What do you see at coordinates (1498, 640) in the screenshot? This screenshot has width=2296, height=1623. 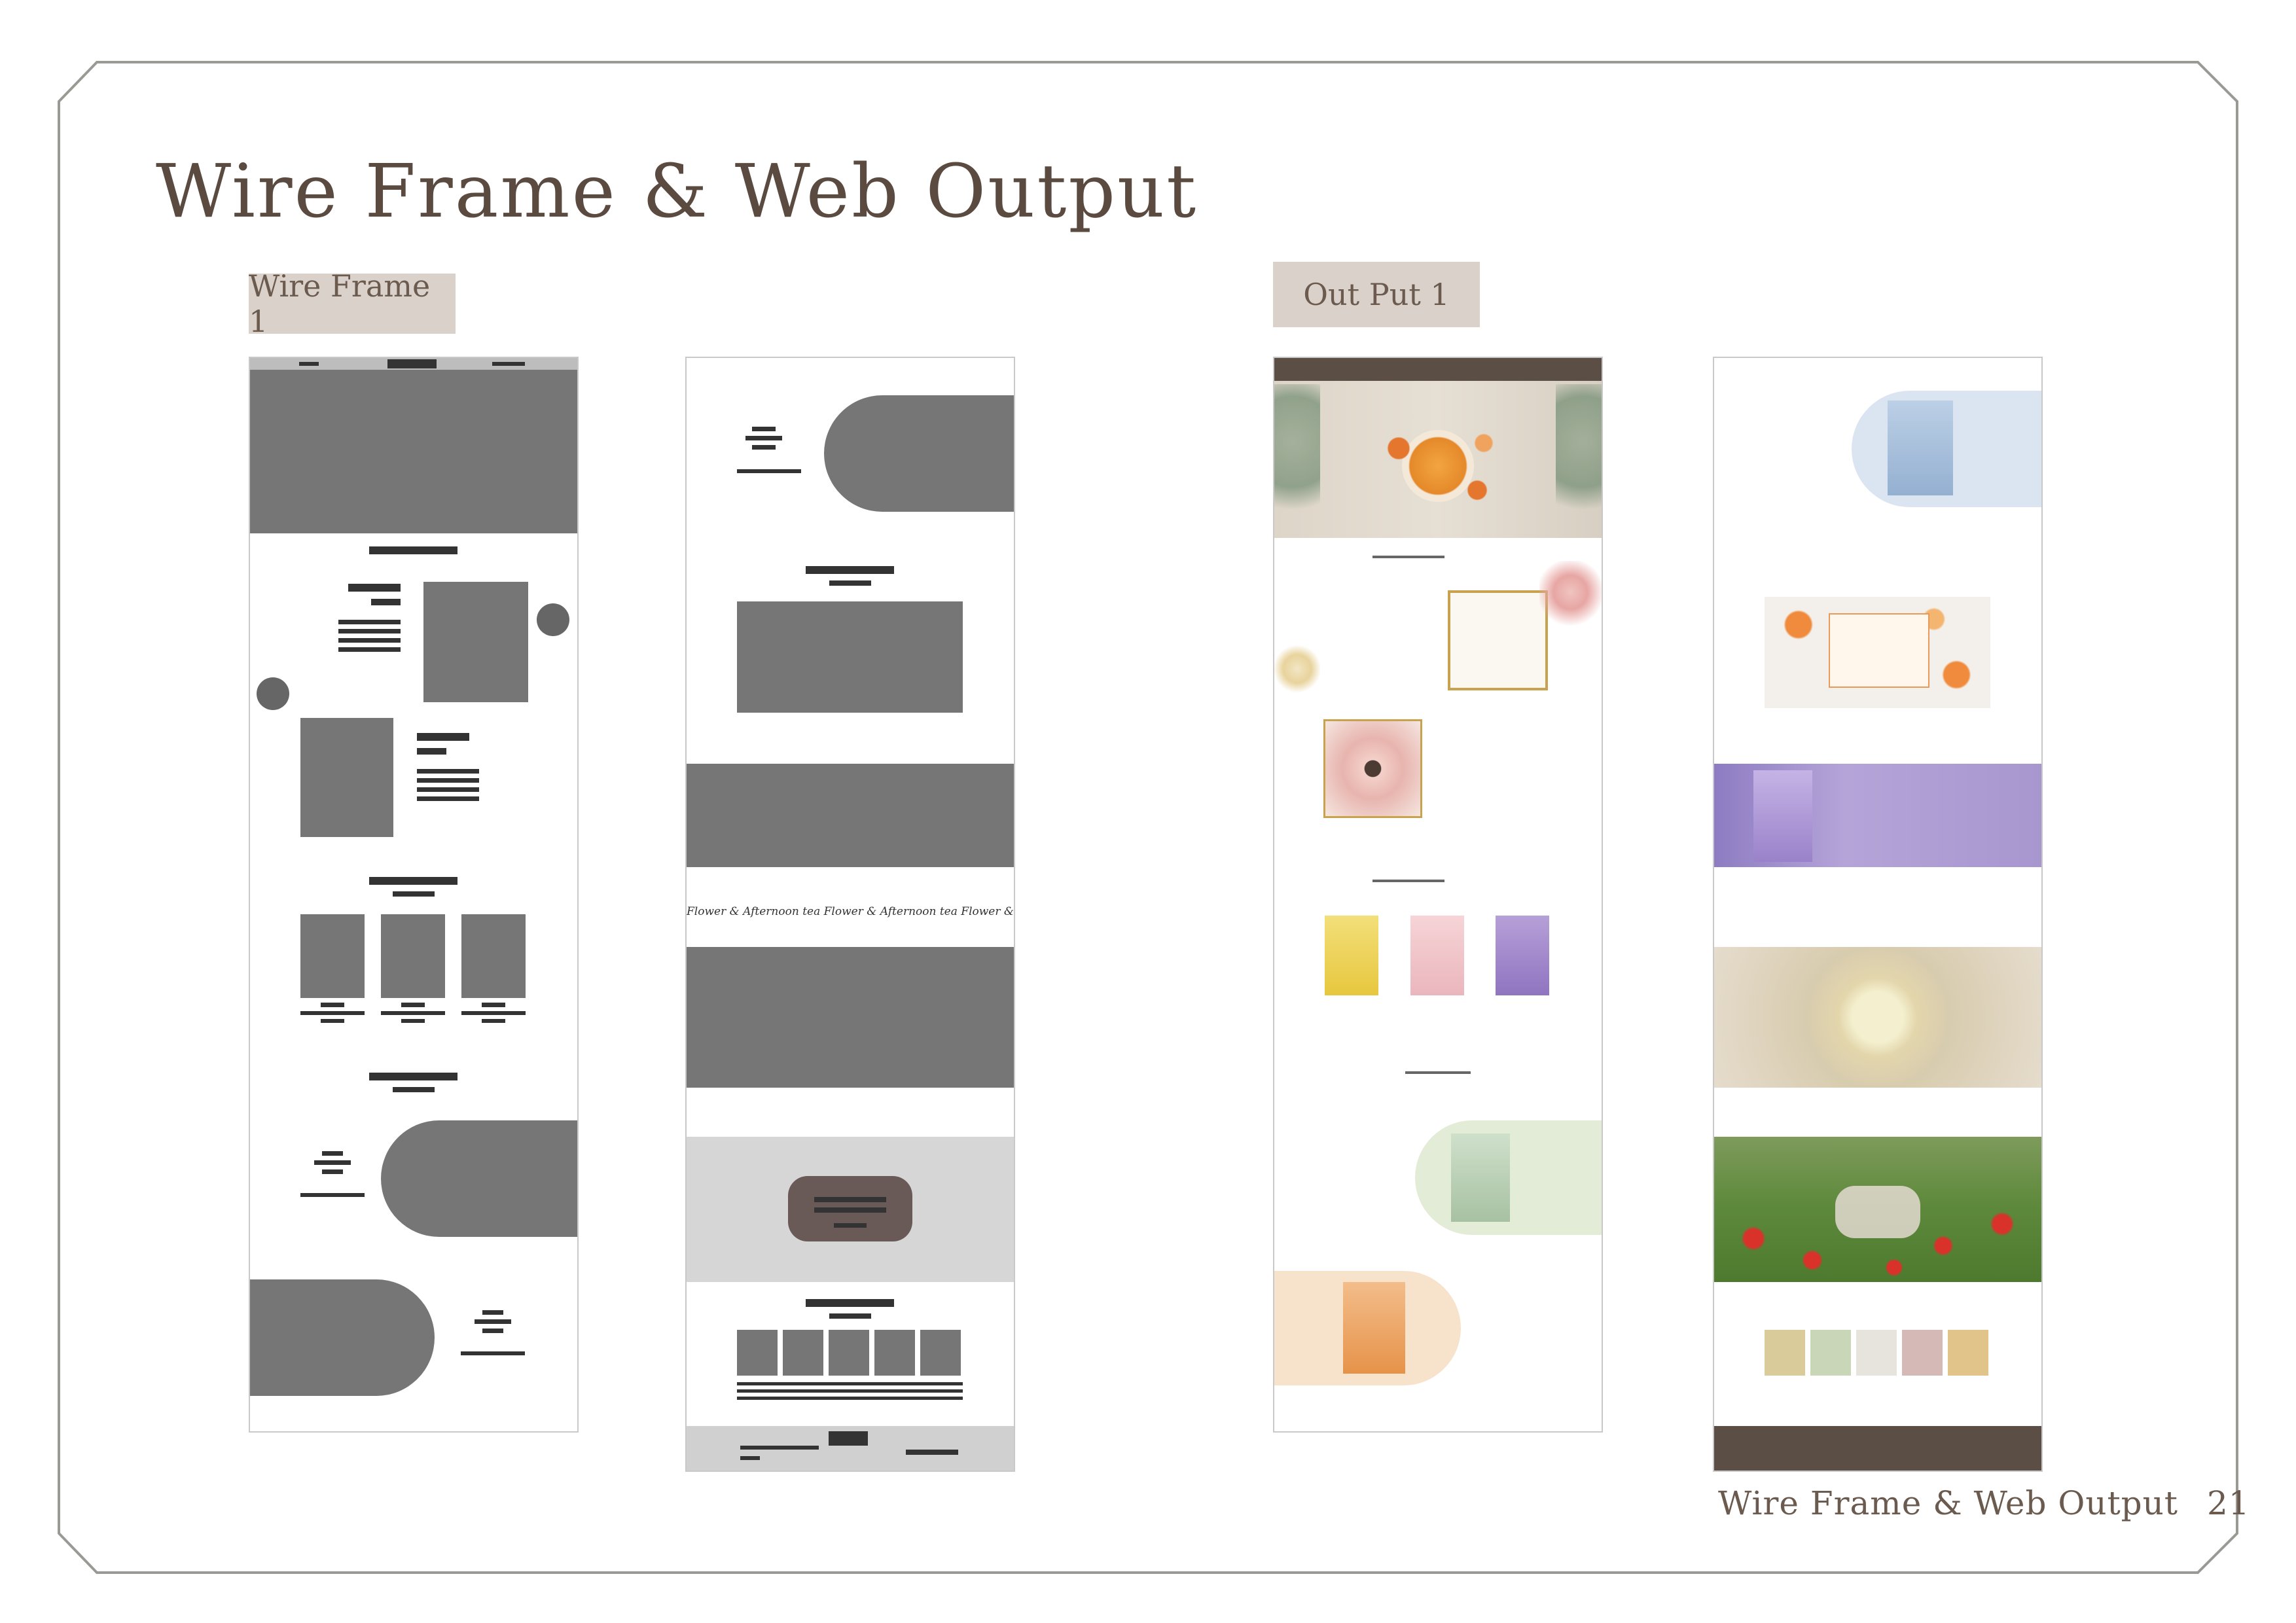 I see `brand-story-logo-image` at bounding box center [1498, 640].